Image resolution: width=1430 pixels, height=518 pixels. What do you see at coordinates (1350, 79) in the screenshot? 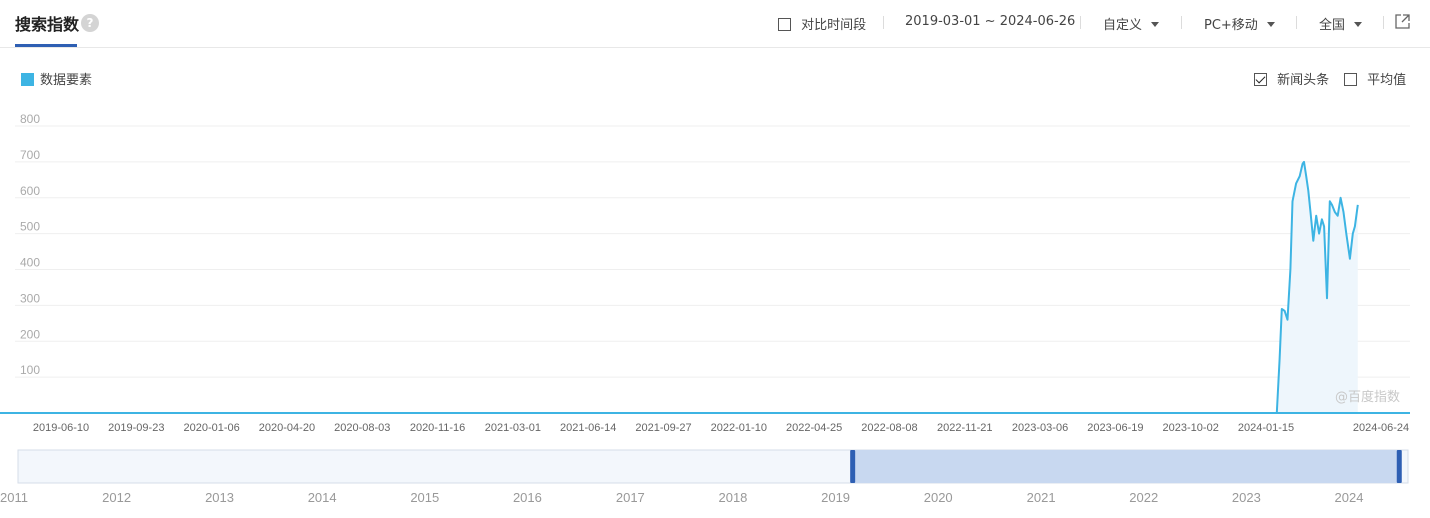
I see `average-checkbox` at bounding box center [1350, 79].